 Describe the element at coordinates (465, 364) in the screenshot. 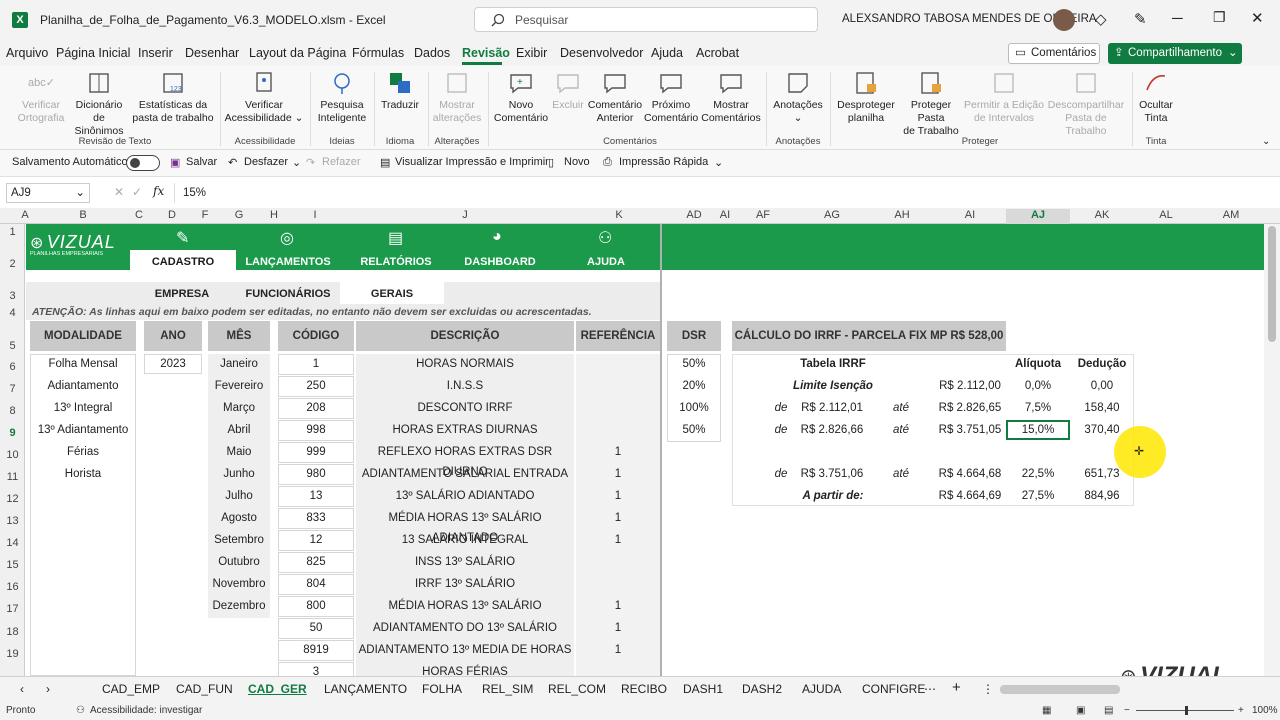

I see `descricao-cell: HORAS NORMAIS` at that location.